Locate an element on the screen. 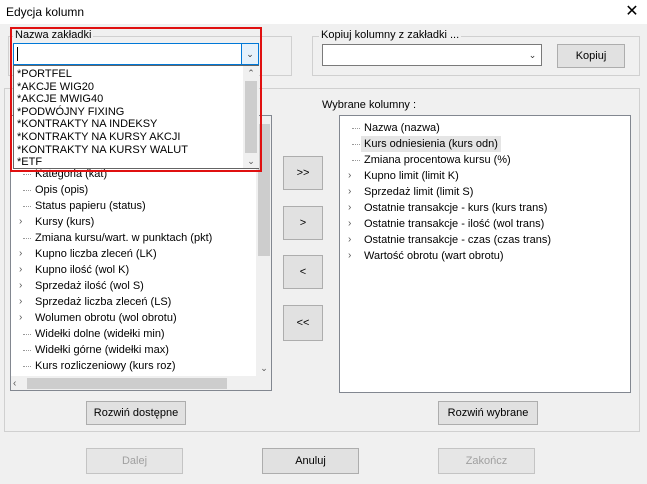 The height and width of the screenshot is (484, 647). tree-item-label: Wartość obrotu (wart obrotu) is located at coordinates (434, 256).